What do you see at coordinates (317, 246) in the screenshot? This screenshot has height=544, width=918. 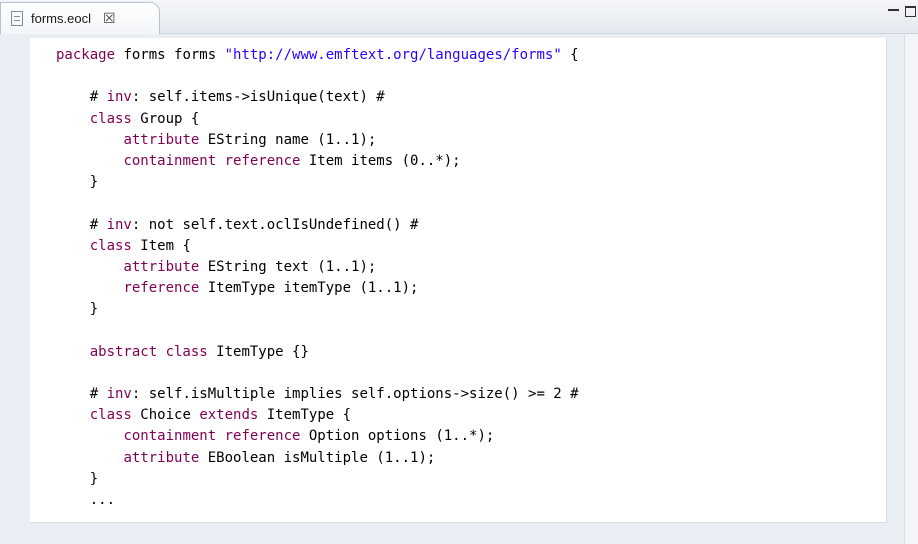 I see `code-line: class Item {` at bounding box center [317, 246].